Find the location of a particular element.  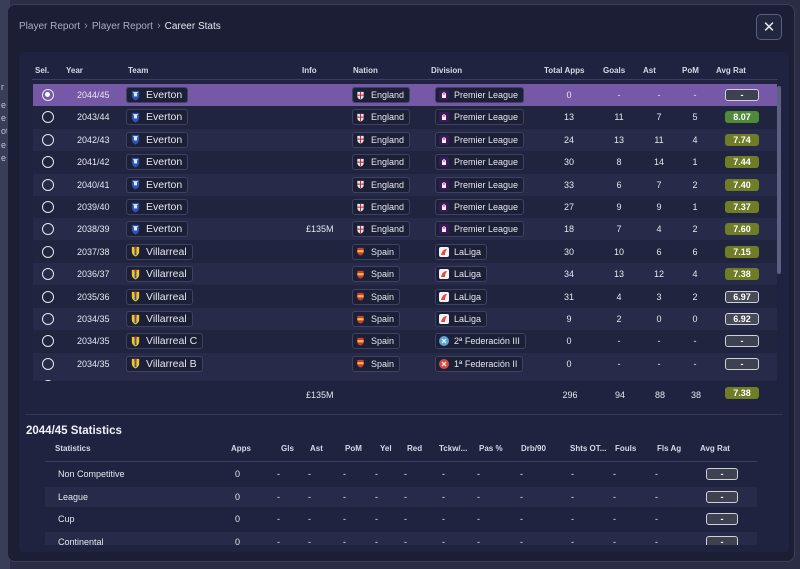

division-link: 1ª Federación II is located at coordinates (479, 363).